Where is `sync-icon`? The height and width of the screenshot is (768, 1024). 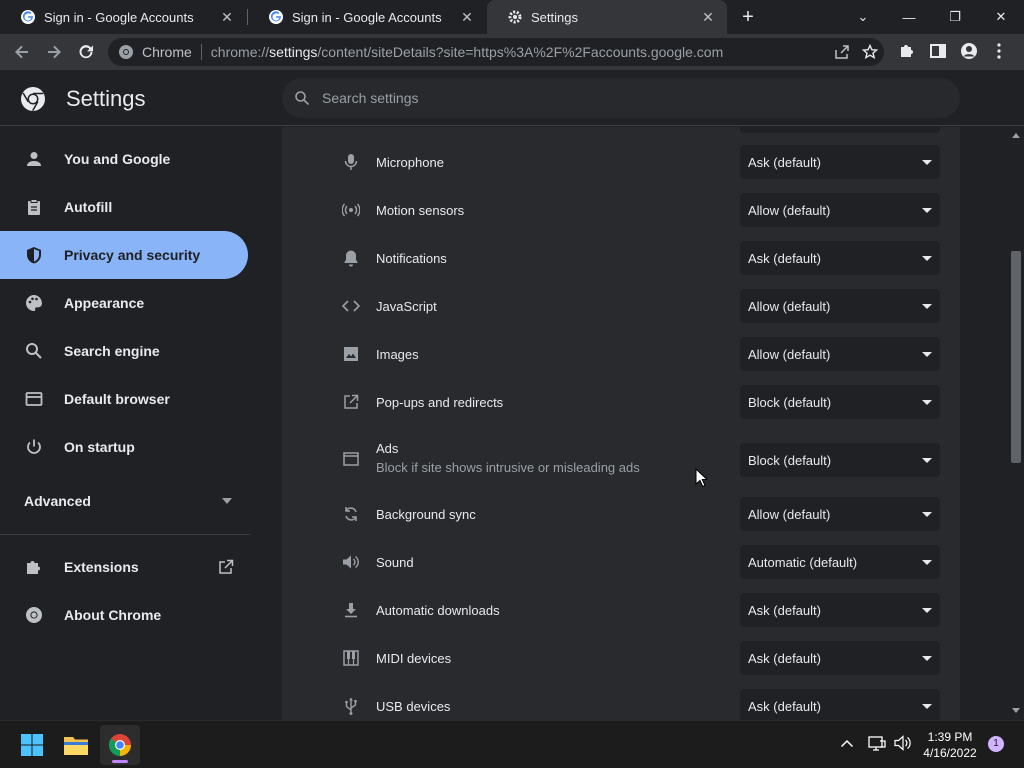 sync-icon is located at coordinates (351, 514).